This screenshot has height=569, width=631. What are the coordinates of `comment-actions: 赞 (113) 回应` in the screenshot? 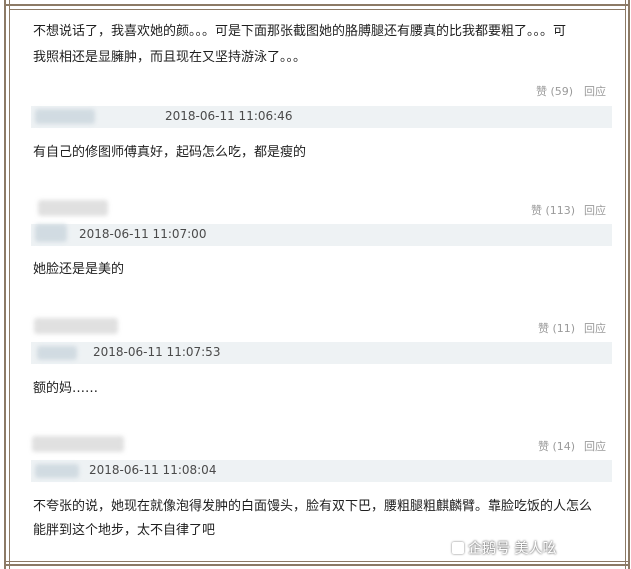 It's located at (556, 210).